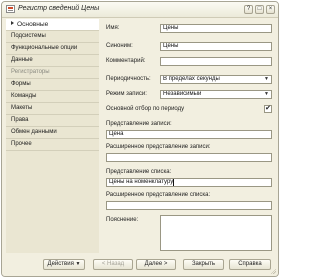  I want to click on text-caret, so click(174, 182).